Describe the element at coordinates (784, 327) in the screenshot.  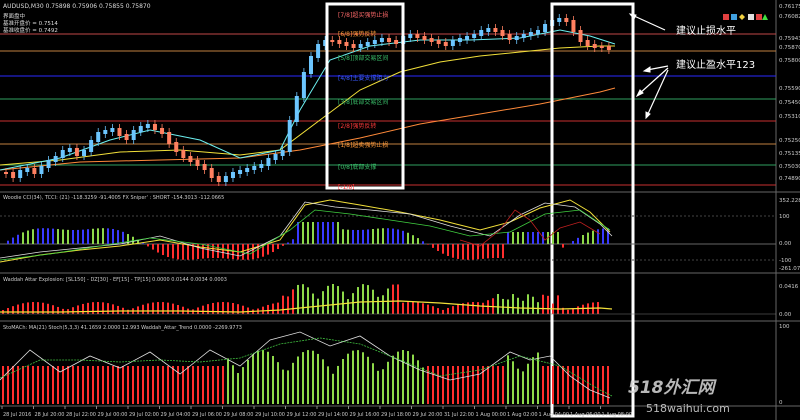
I see `stoch-axis-tick: 100` at that location.